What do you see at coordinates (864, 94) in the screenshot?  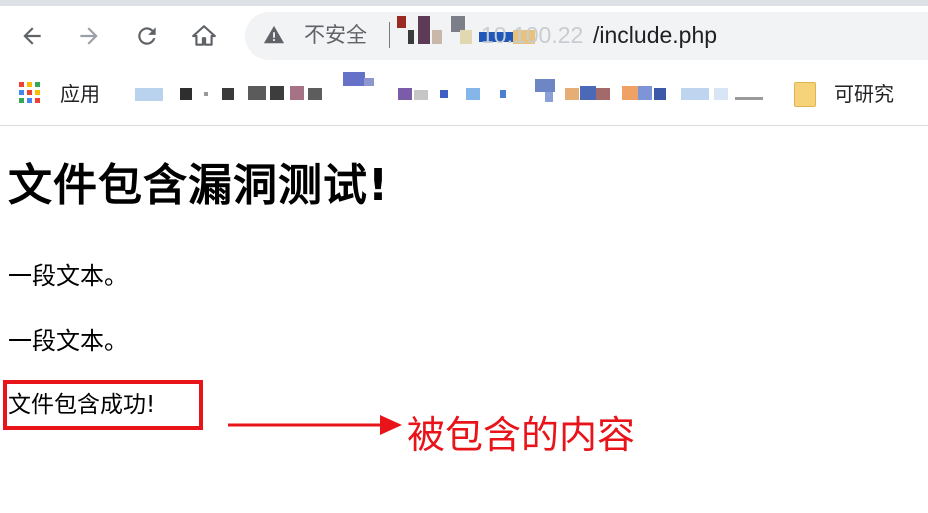 I see `bookmark-folder-label: 可研究` at bounding box center [864, 94].